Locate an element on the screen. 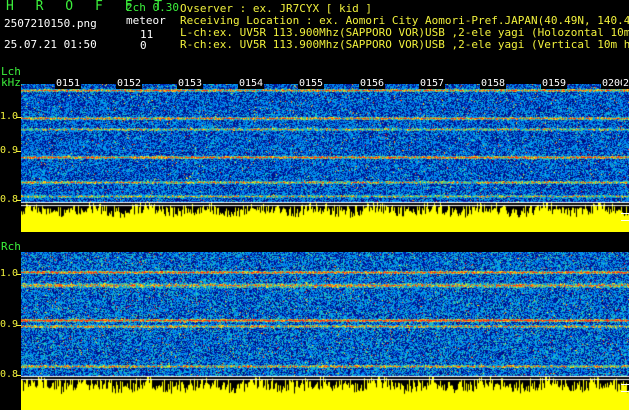  time-label: 0153 is located at coordinates (190, 83).